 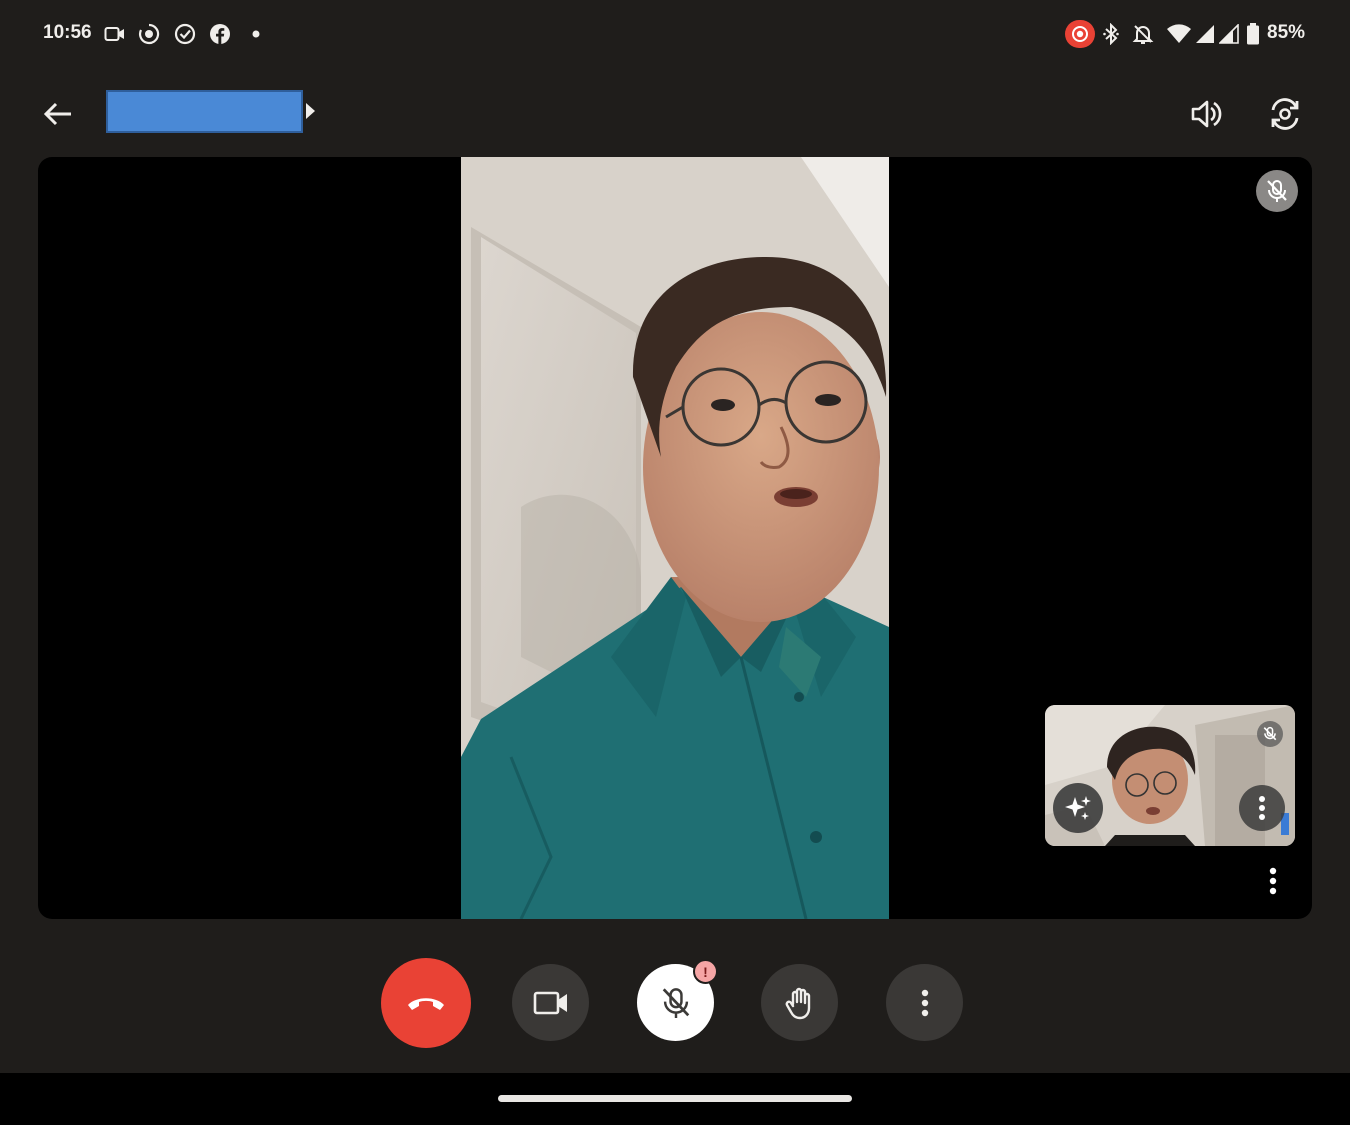 What do you see at coordinates (1111, 34) in the screenshot?
I see `bluetooth-icon` at bounding box center [1111, 34].